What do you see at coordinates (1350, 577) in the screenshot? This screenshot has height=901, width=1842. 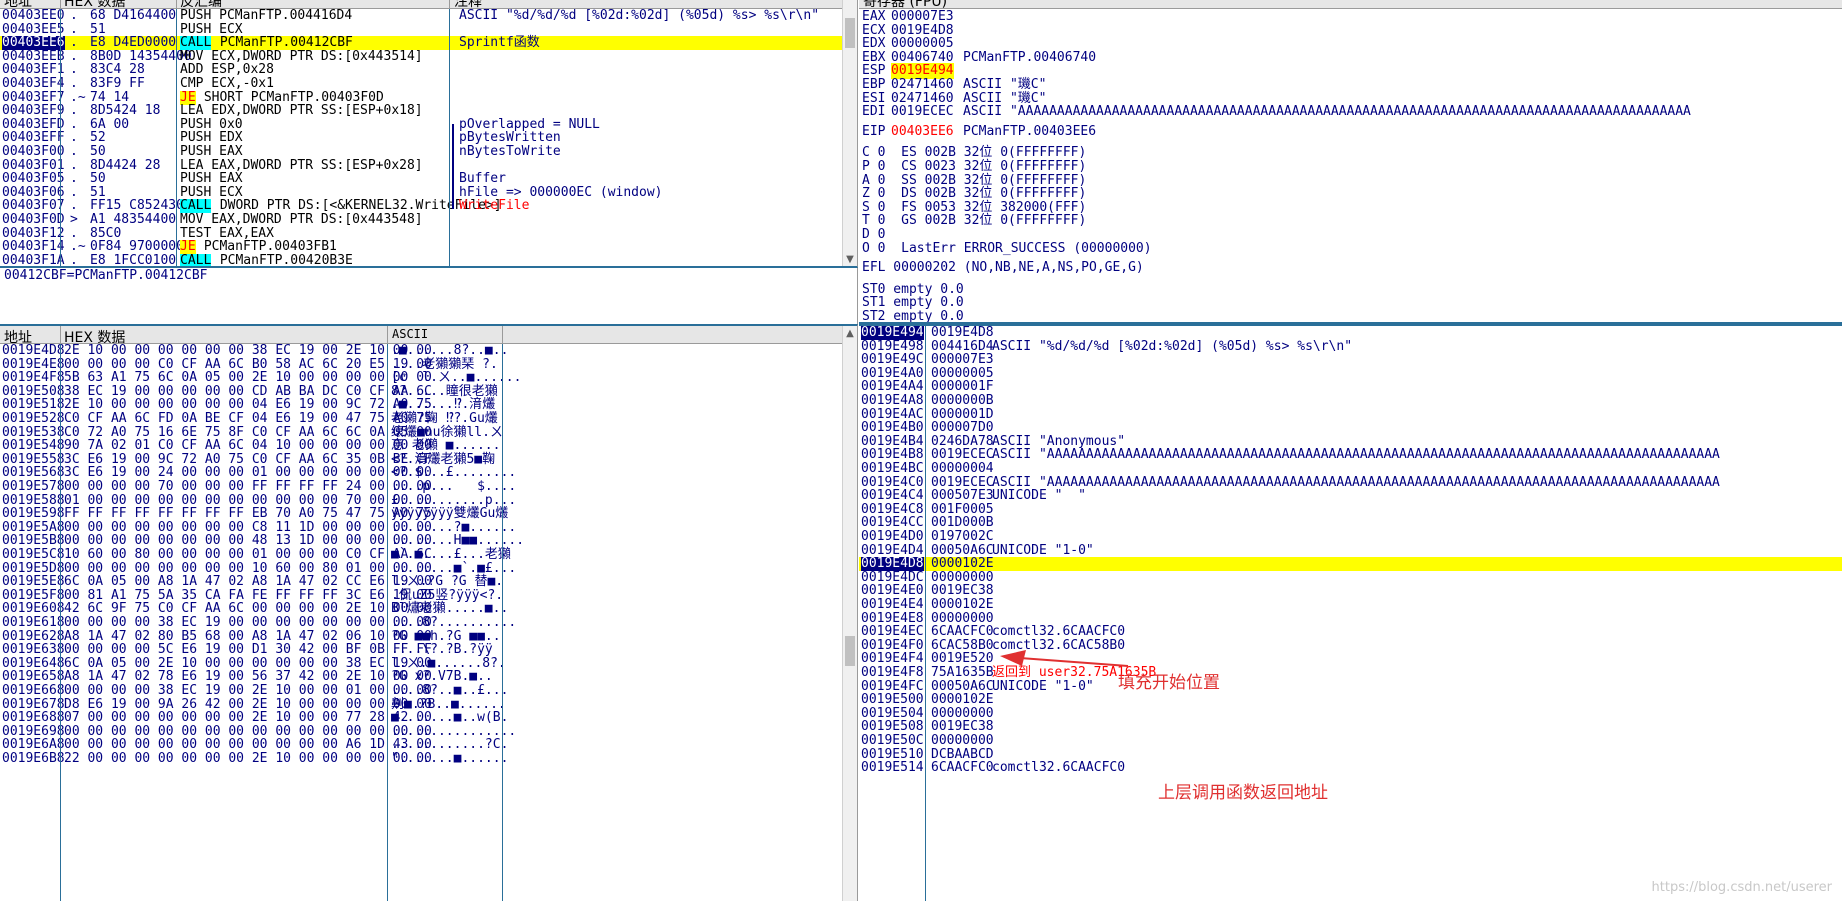 I see `stack-row: 0019E4DC 00000000` at bounding box center [1350, 577].